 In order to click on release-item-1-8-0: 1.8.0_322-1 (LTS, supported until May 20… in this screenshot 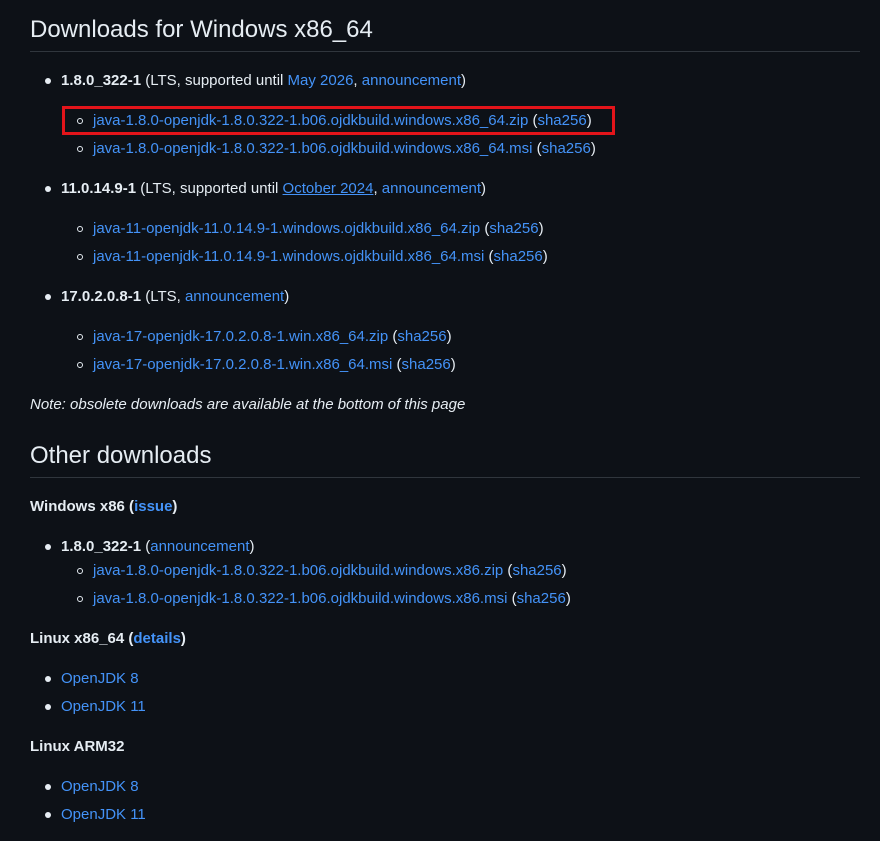, I will do `click(255, 81)`.